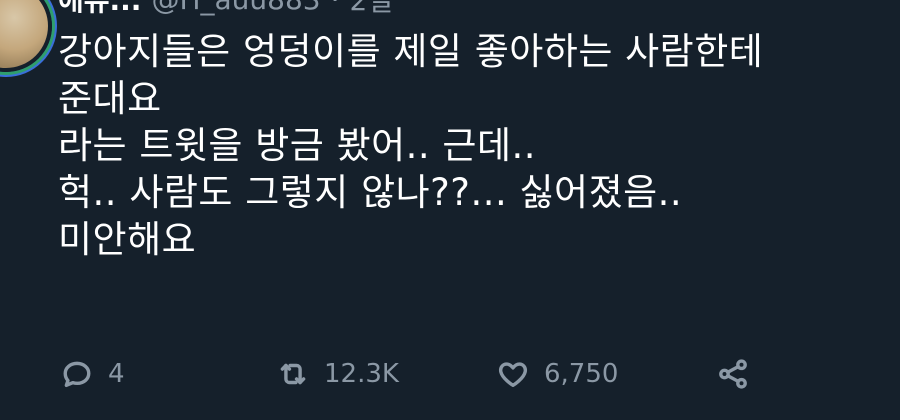  Describe the element at coordinates (411, 51) in the screenshot. I see `tweet-line: 강아지들은 엉덩이를 제일 좋아하는 사람한테` at that location.